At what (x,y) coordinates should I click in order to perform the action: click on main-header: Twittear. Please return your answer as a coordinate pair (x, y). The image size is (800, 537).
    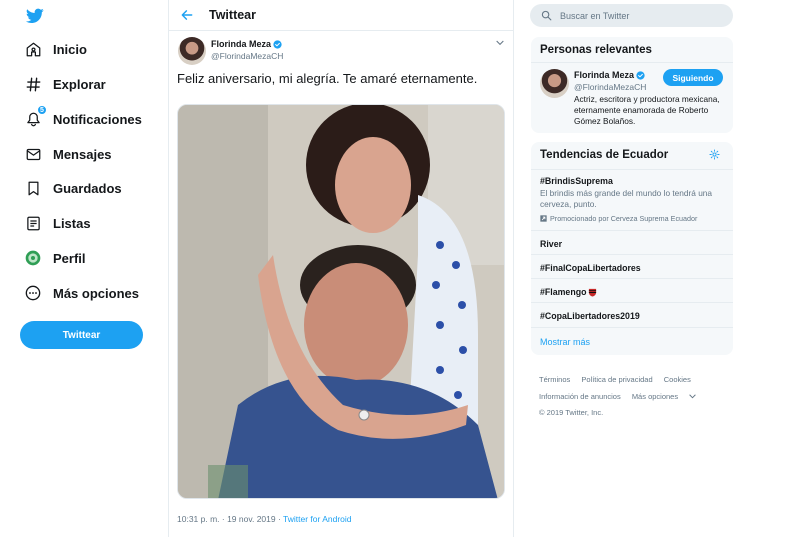
    Looking at the image, I should click on (341, 15).